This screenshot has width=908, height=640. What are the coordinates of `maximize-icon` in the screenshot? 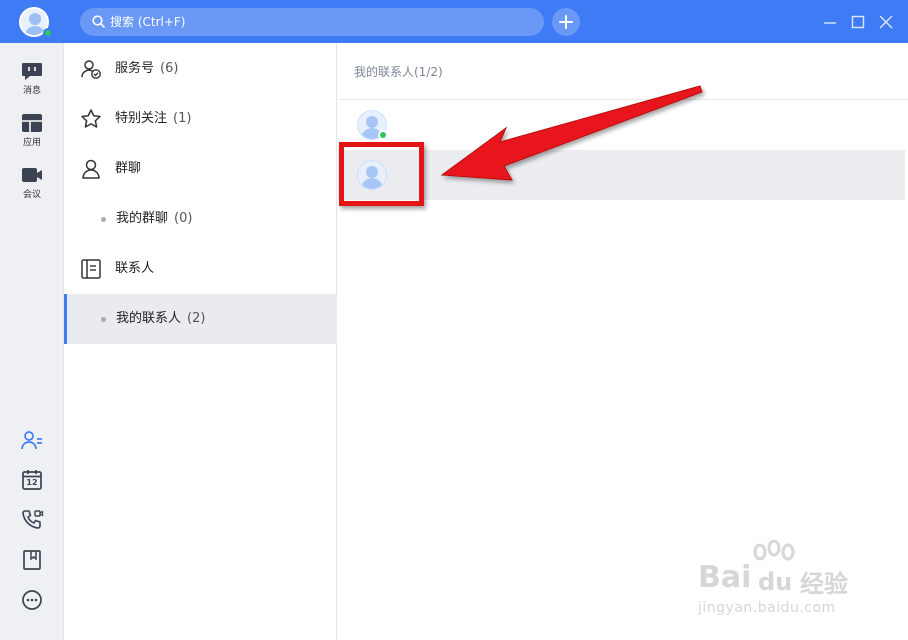 It's located at (858, 22).